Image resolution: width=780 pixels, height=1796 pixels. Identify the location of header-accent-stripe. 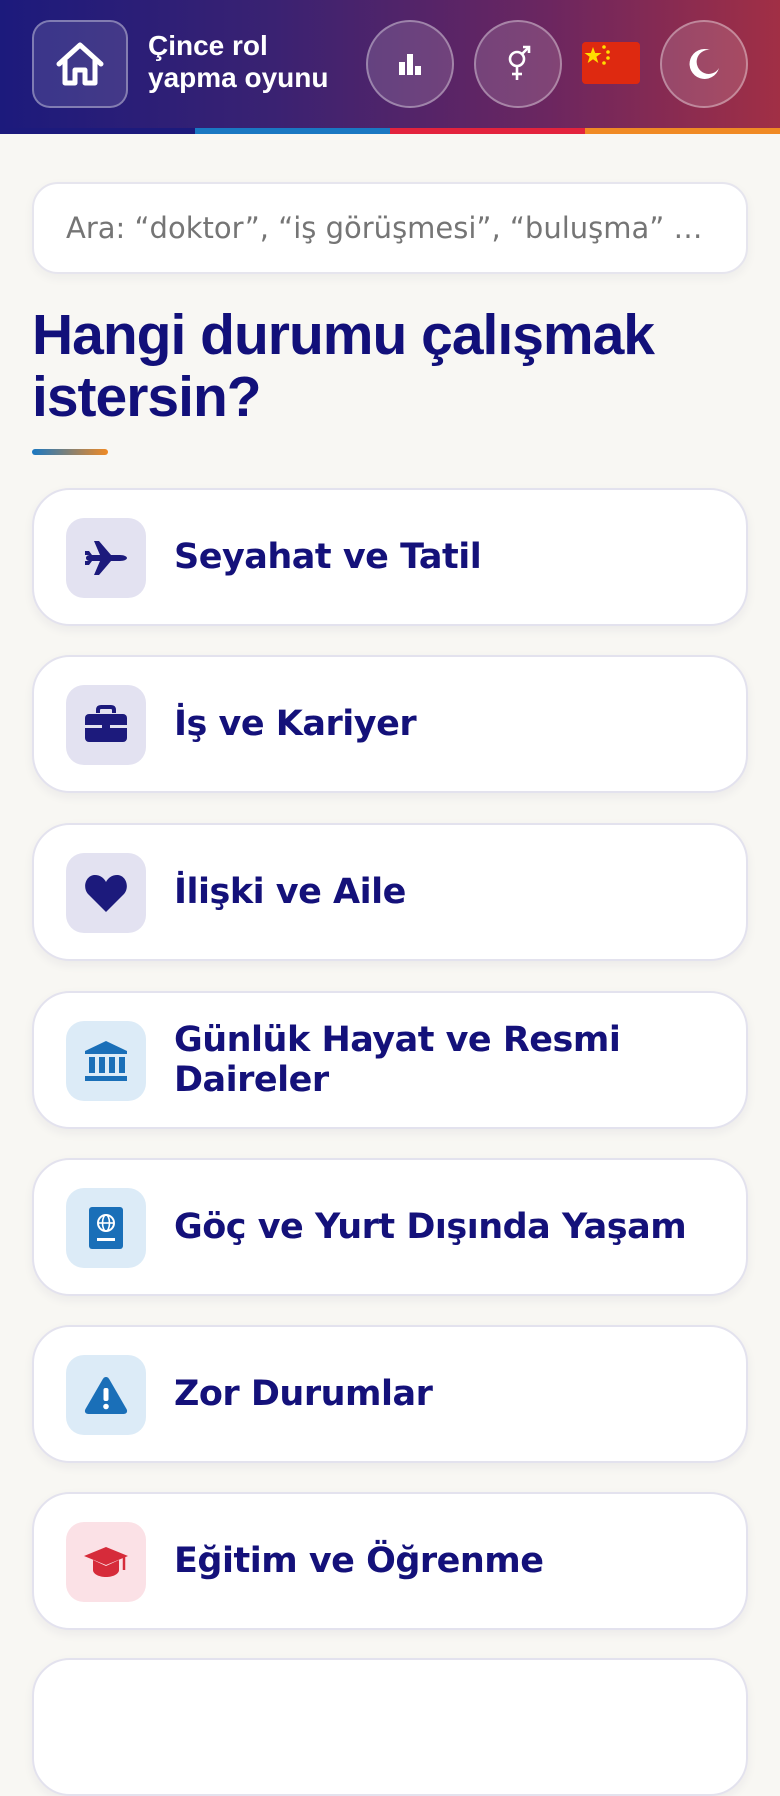
(390, 131).